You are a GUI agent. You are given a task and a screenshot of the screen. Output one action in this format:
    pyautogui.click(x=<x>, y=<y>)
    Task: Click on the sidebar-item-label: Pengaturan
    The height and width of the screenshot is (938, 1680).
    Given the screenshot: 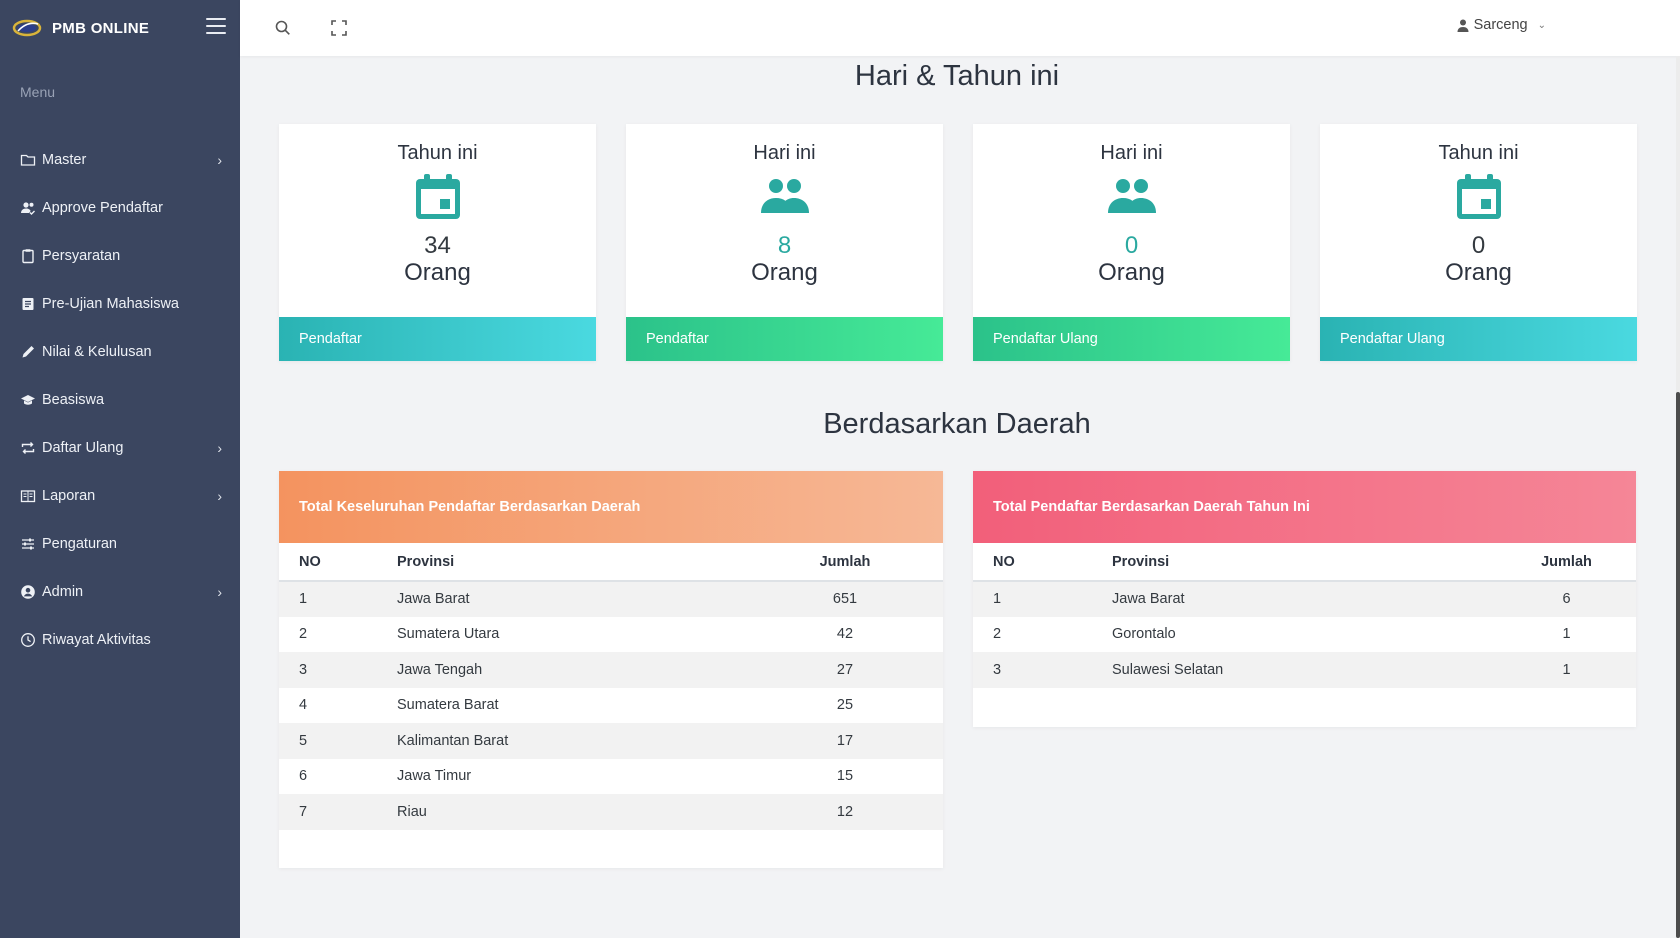 What is the action you would take?
    pyautogui.click(x=79, y=544)
    